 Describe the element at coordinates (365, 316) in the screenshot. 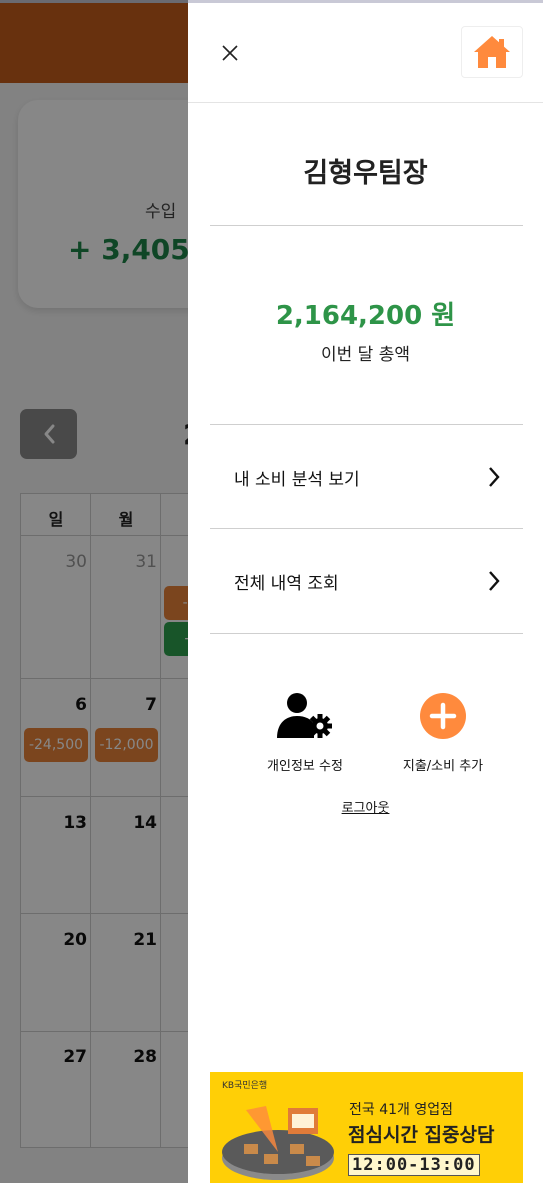

I see `monthly-total-amount: 2,164,200 원` at that location.